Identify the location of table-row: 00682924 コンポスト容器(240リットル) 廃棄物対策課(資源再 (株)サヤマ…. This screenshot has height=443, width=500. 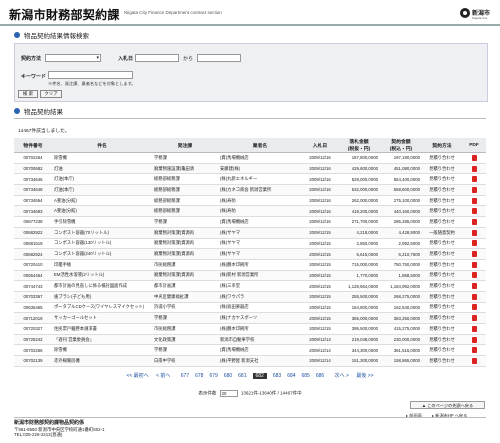
(250, 254).